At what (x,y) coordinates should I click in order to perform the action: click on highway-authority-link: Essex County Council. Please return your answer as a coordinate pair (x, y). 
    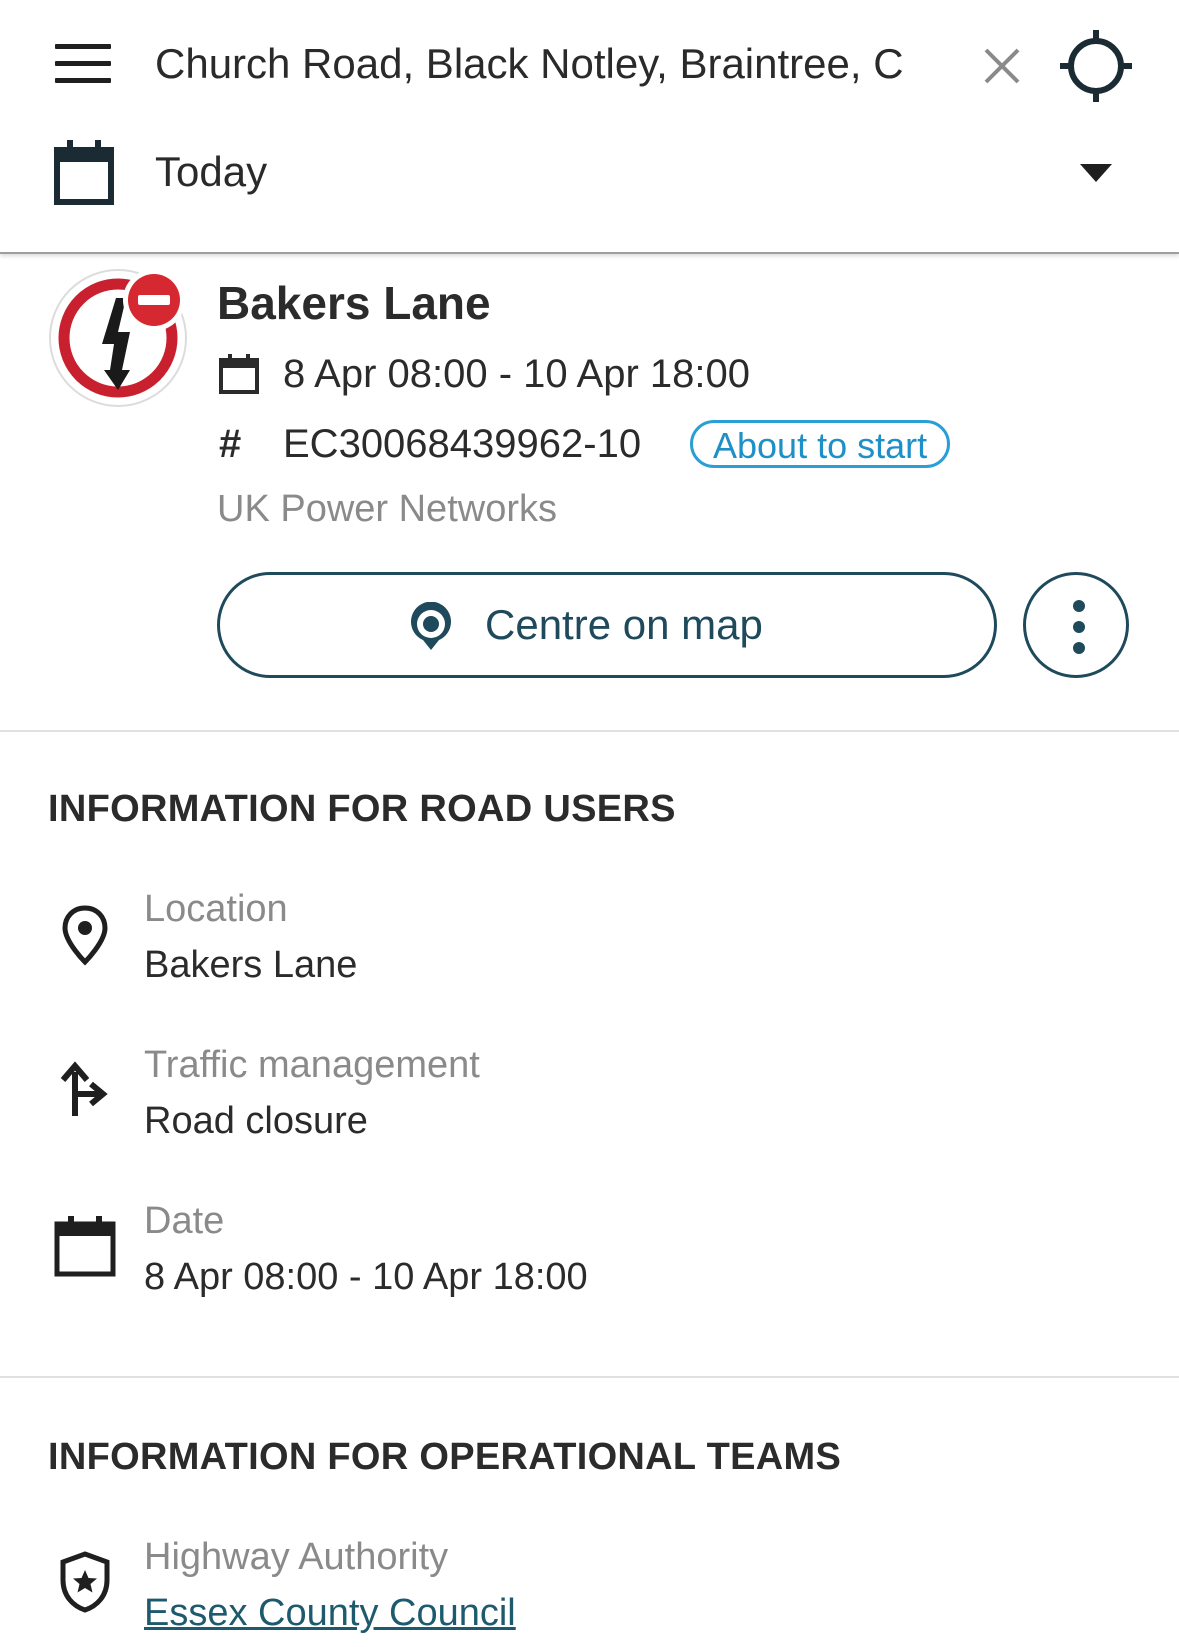
    Looking at the image, I should click on (330, 1613).